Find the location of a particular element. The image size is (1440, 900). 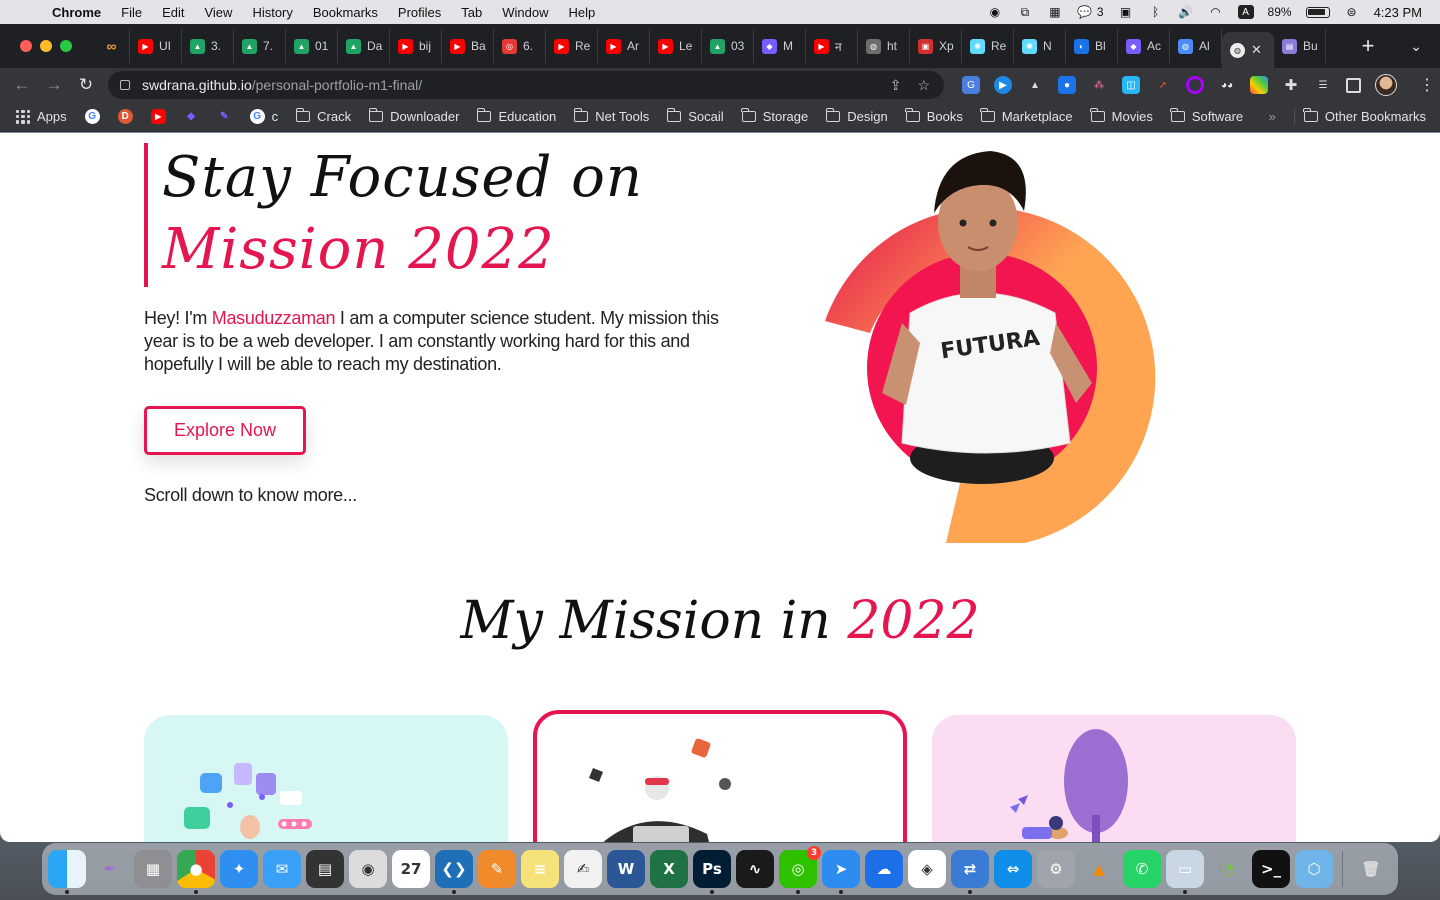

tab-item: ✺ N is located at coordinates (1040, 46).